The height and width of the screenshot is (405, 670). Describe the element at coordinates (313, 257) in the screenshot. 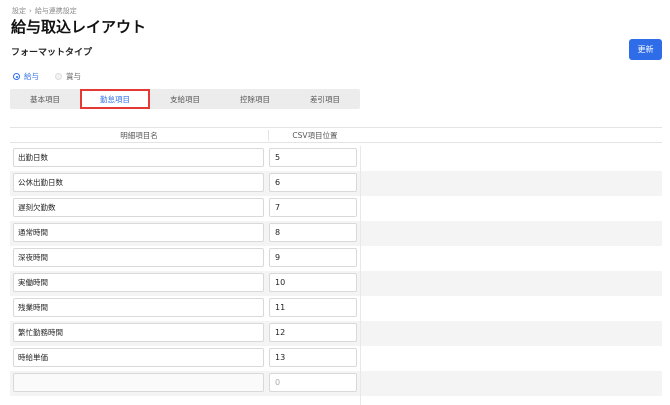

I see `csv-position-input: 9` at that location.